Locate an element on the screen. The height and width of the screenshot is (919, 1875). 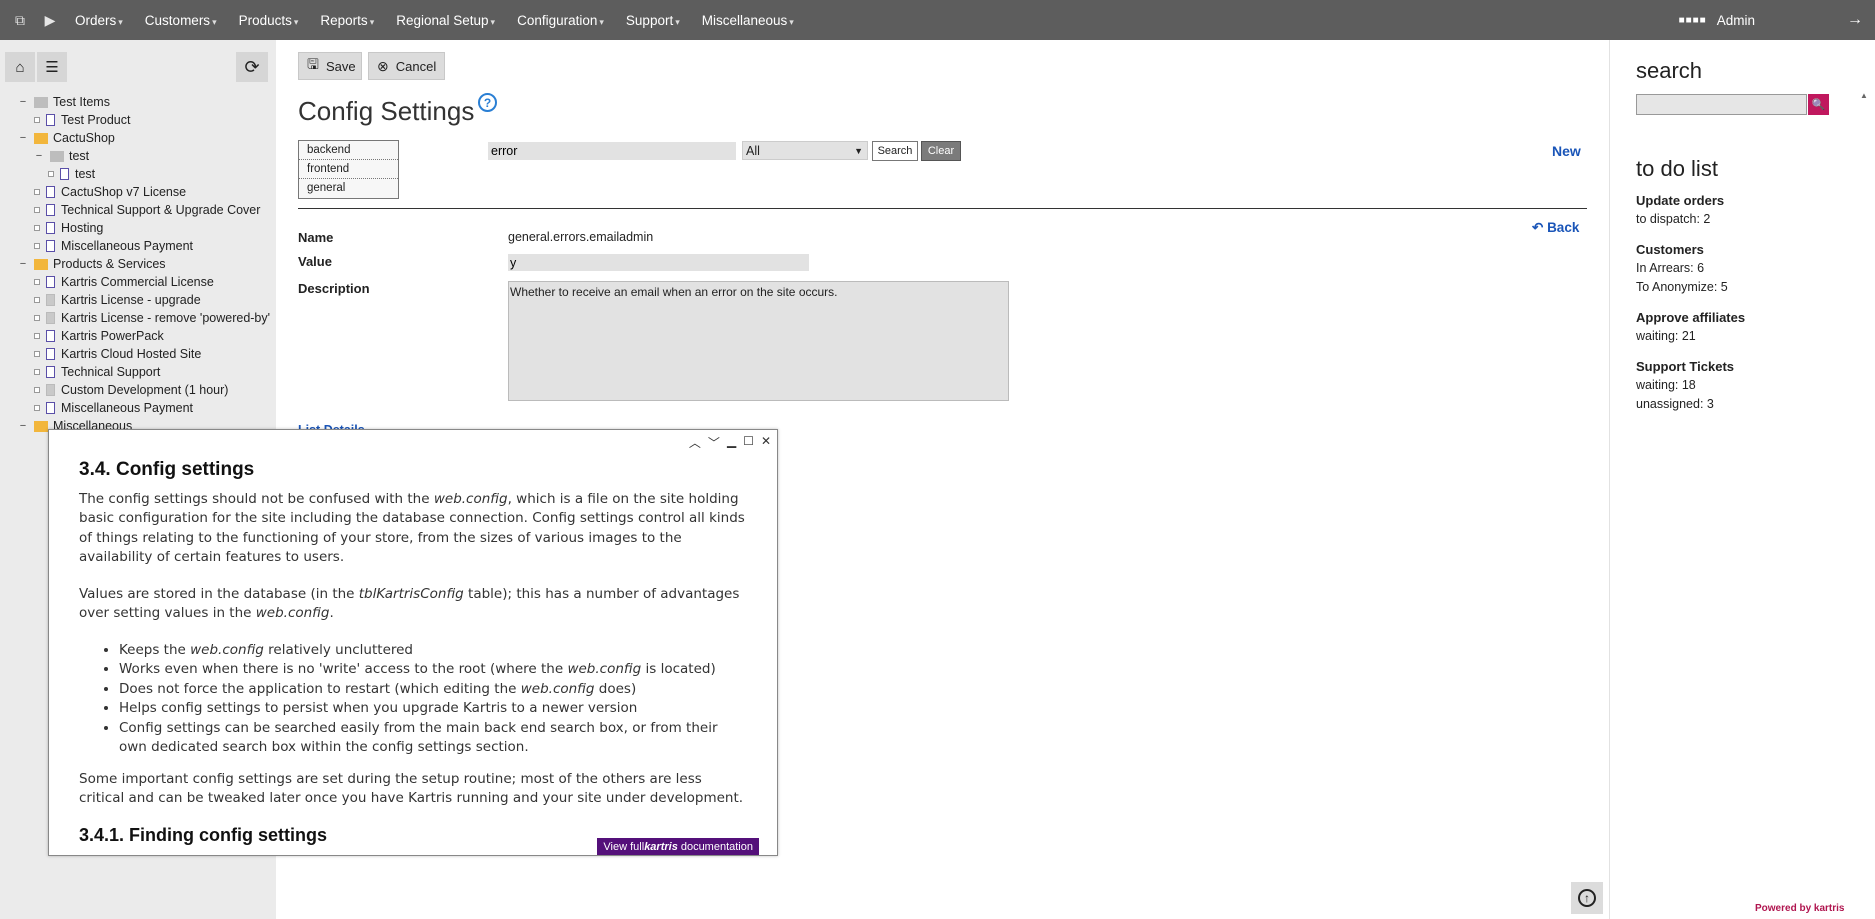
tree-node: test is located at coordinates (71, 174).